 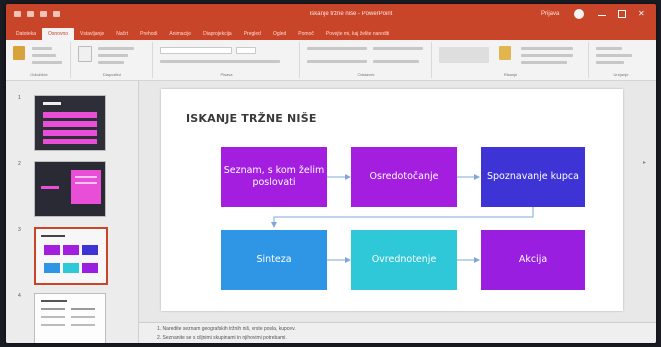 What do you see at coordinates (398, 48) in the screenshot?
I see `text-direction-button` at bounding box center [398, 48].